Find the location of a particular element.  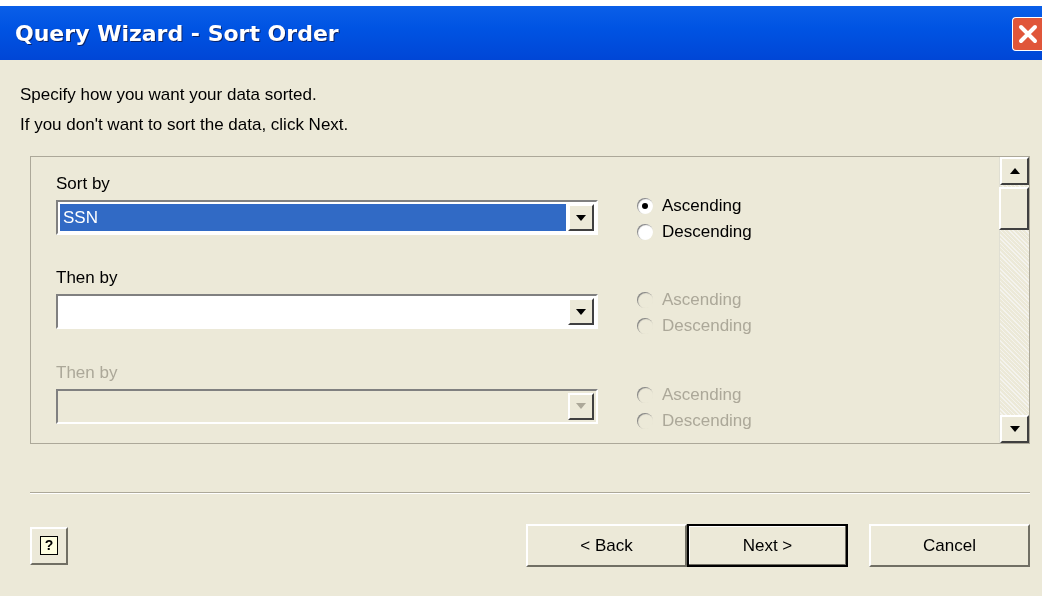

field-label: Sort by is located at coordinates (83, 184).